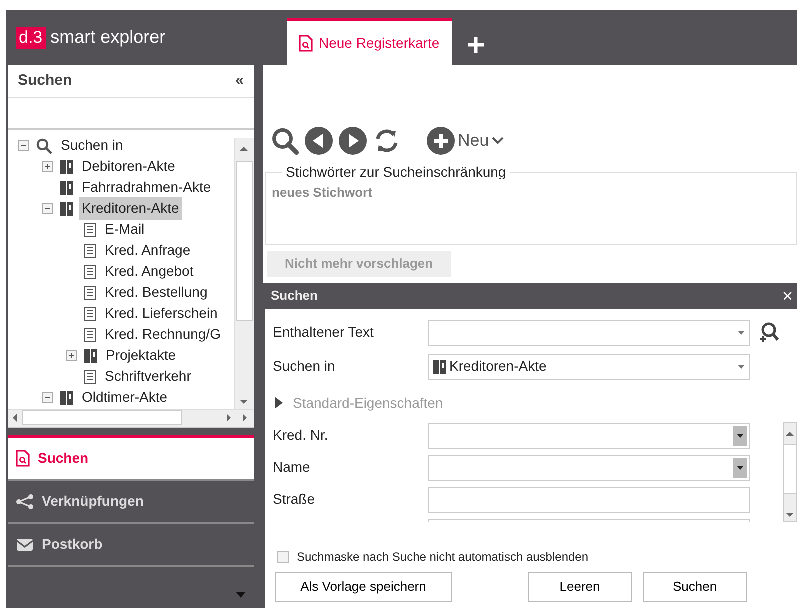 Image resolution: width=797 pixels, height=608 pixels. What do you see at coordinates (441, 141) in the screenshot?
I see `plus-circle-icon` at bounding box center [441, 141].